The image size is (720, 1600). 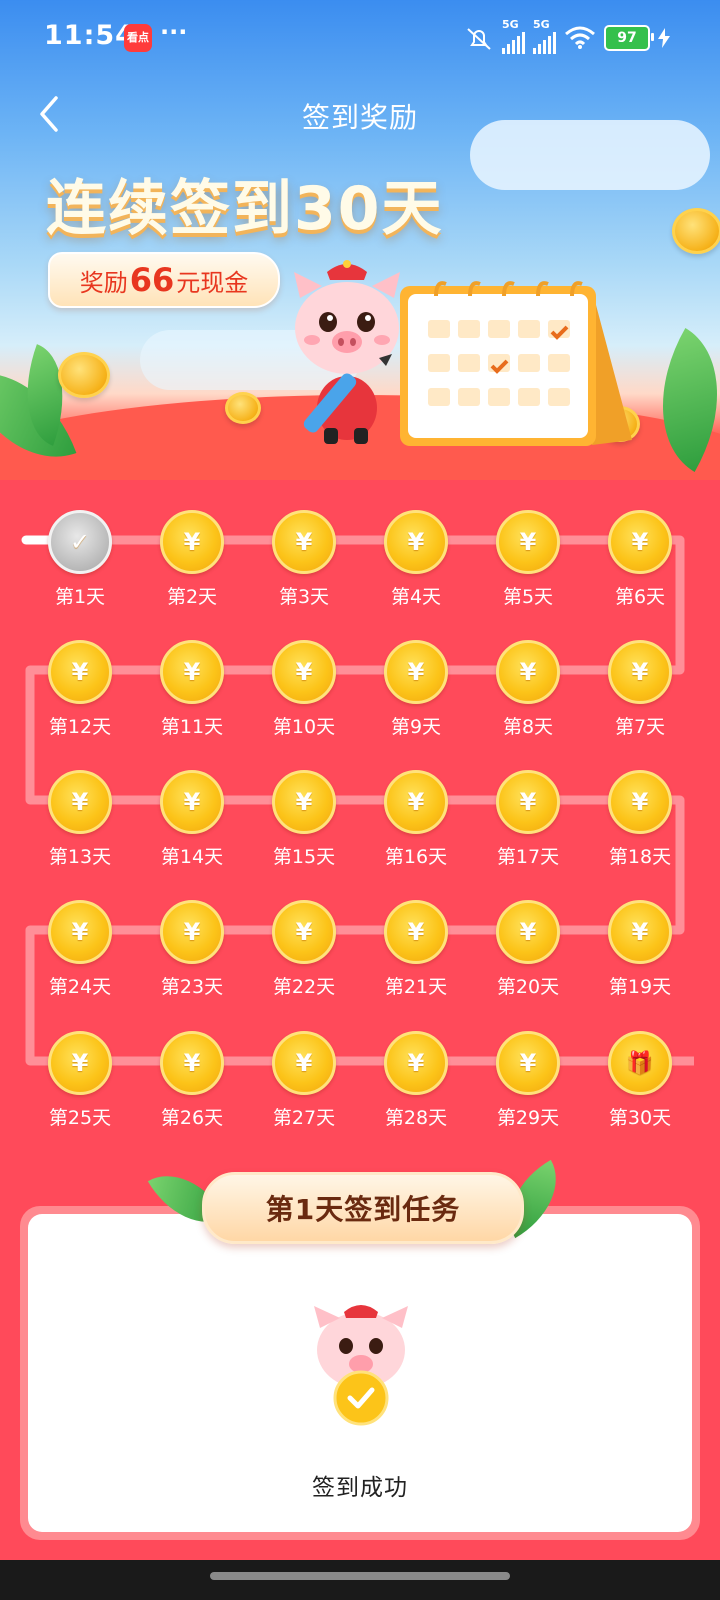 I want to click on day-13-item: ¥ 第13天, so click(x=80, y=815).